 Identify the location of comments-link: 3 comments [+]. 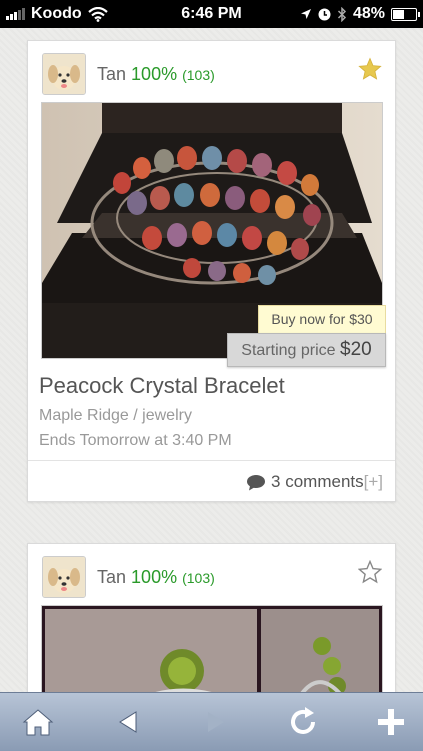
(314, 482).